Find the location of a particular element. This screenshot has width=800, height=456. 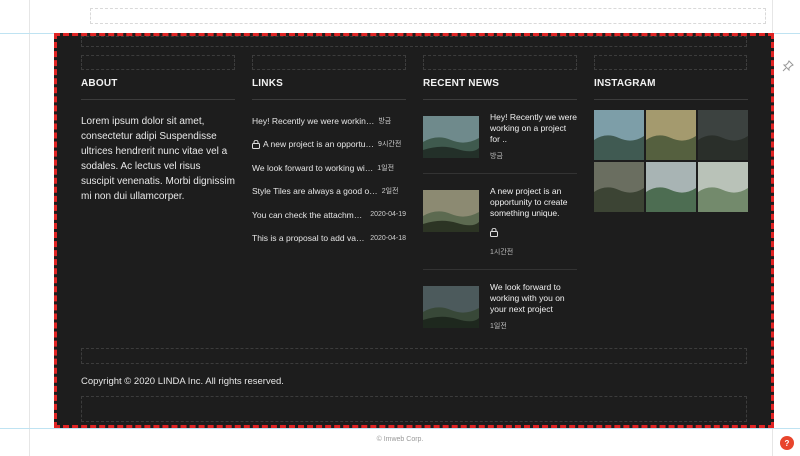

guide-line-bottom is located at coordinates (400, 428).